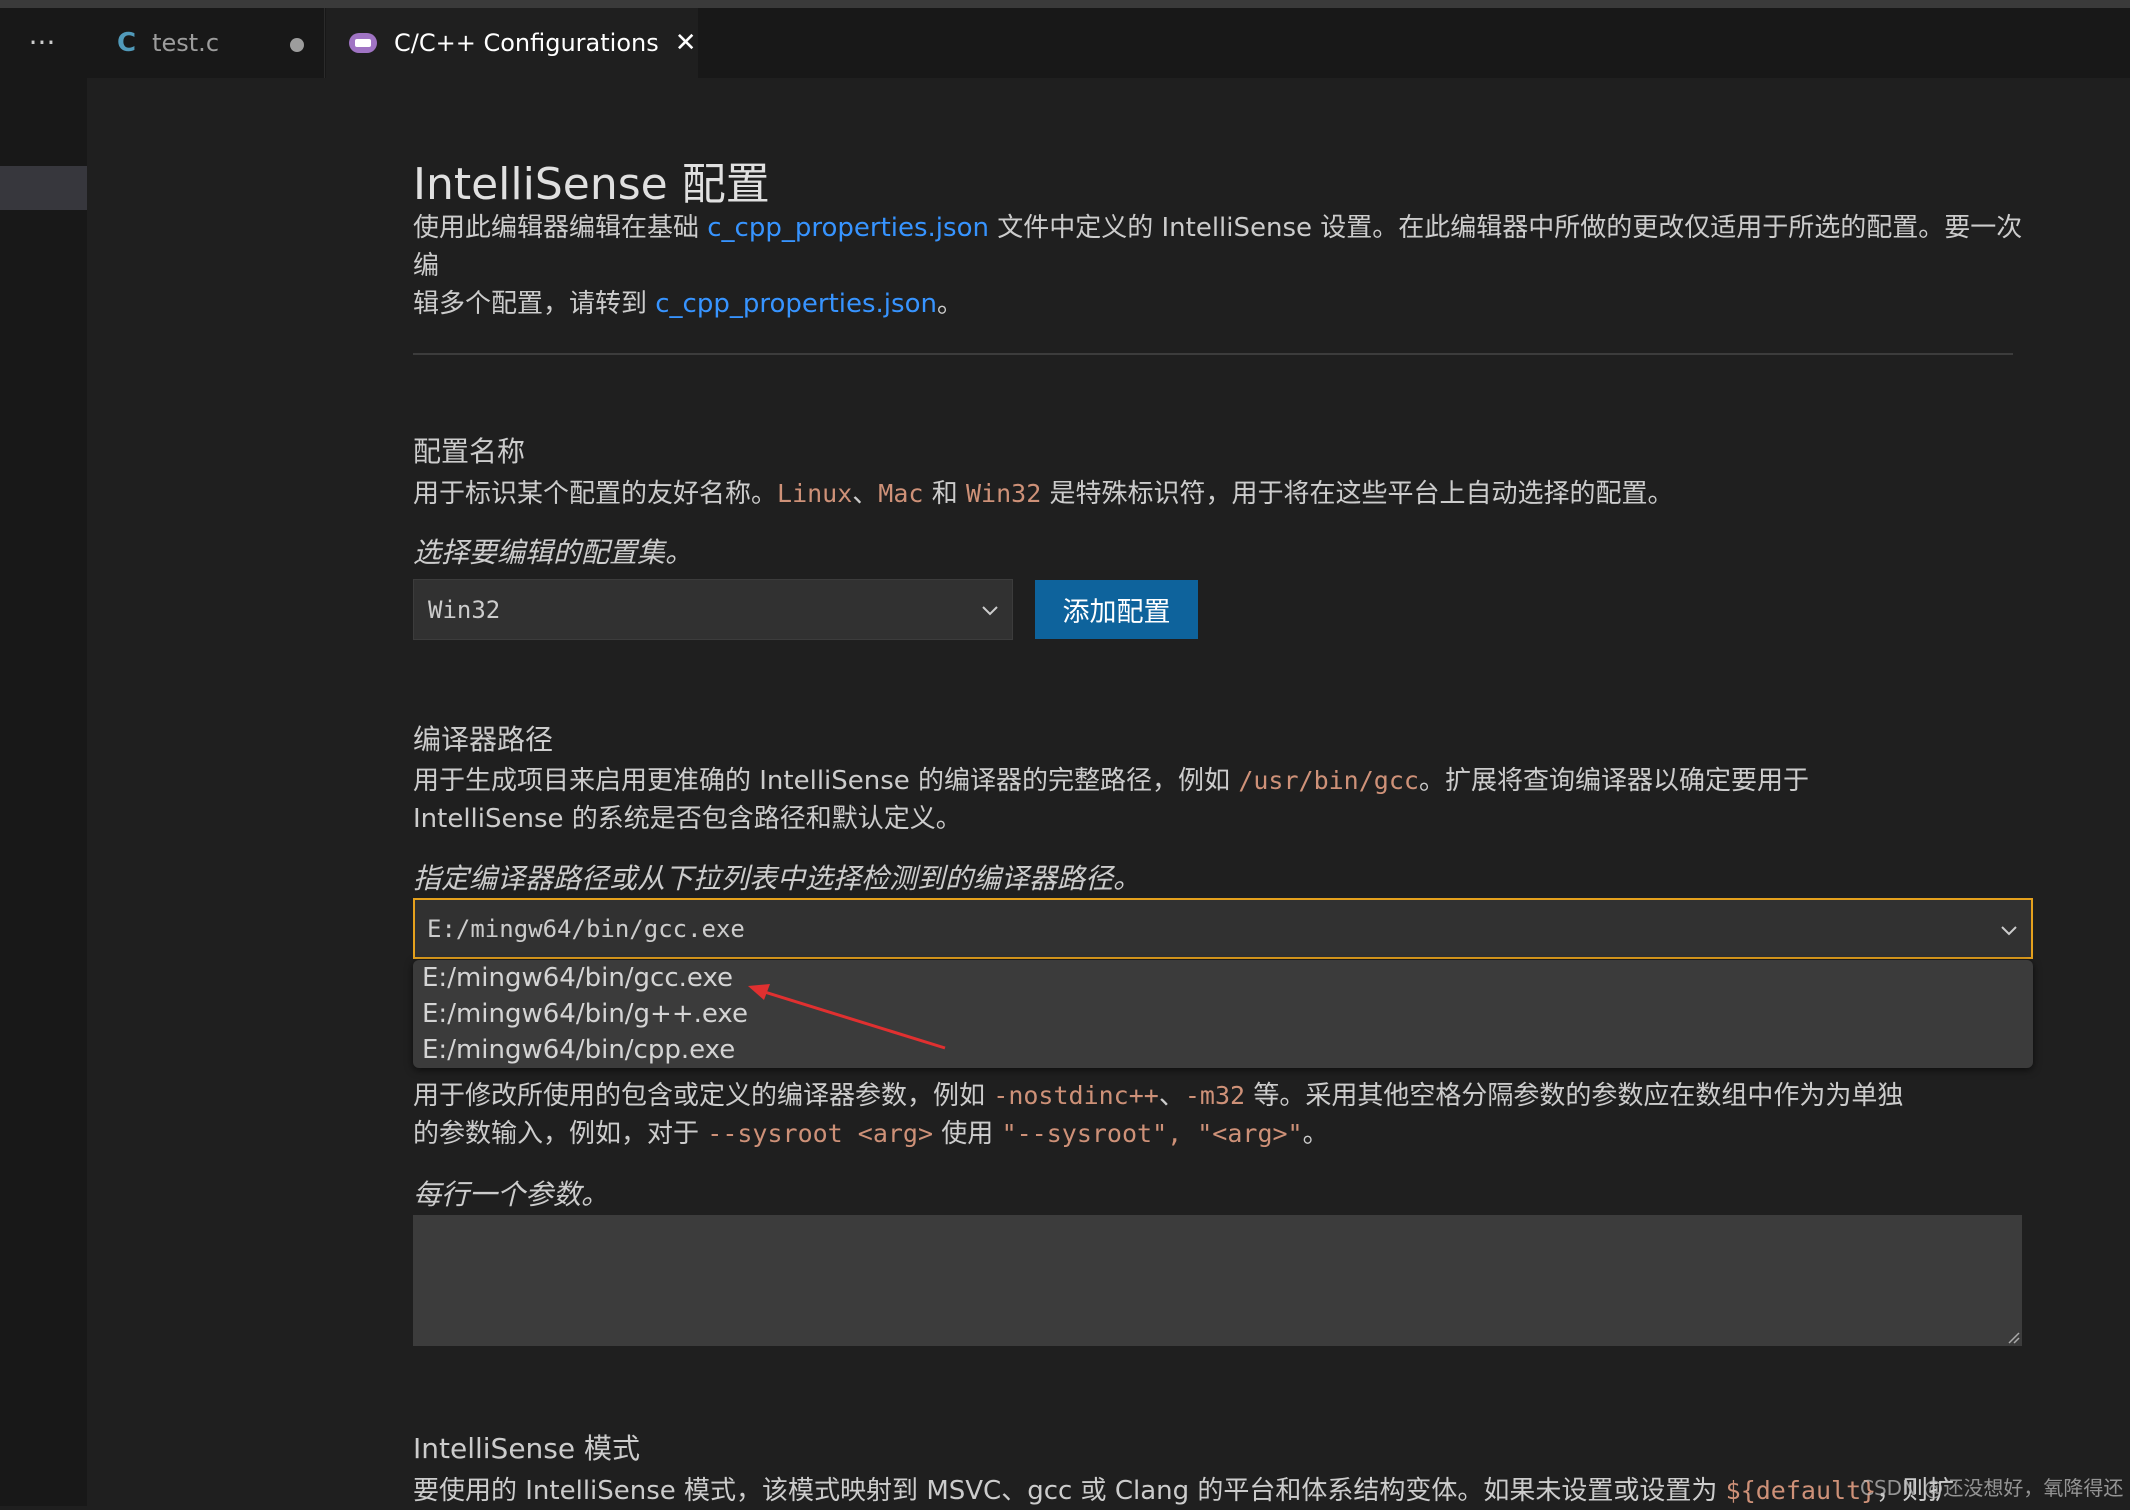  What do you see at coordinates (2013, 1337) in the screenshot?
I see `resize-handle-icon` at bounding box center [2013, 1337].